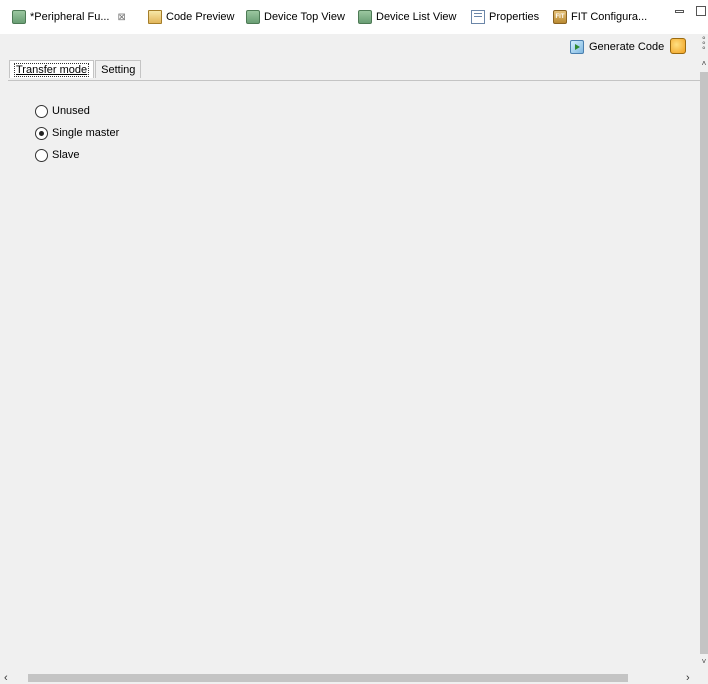  I want to click on vertical-scroll-thumb, so click(704, 363).